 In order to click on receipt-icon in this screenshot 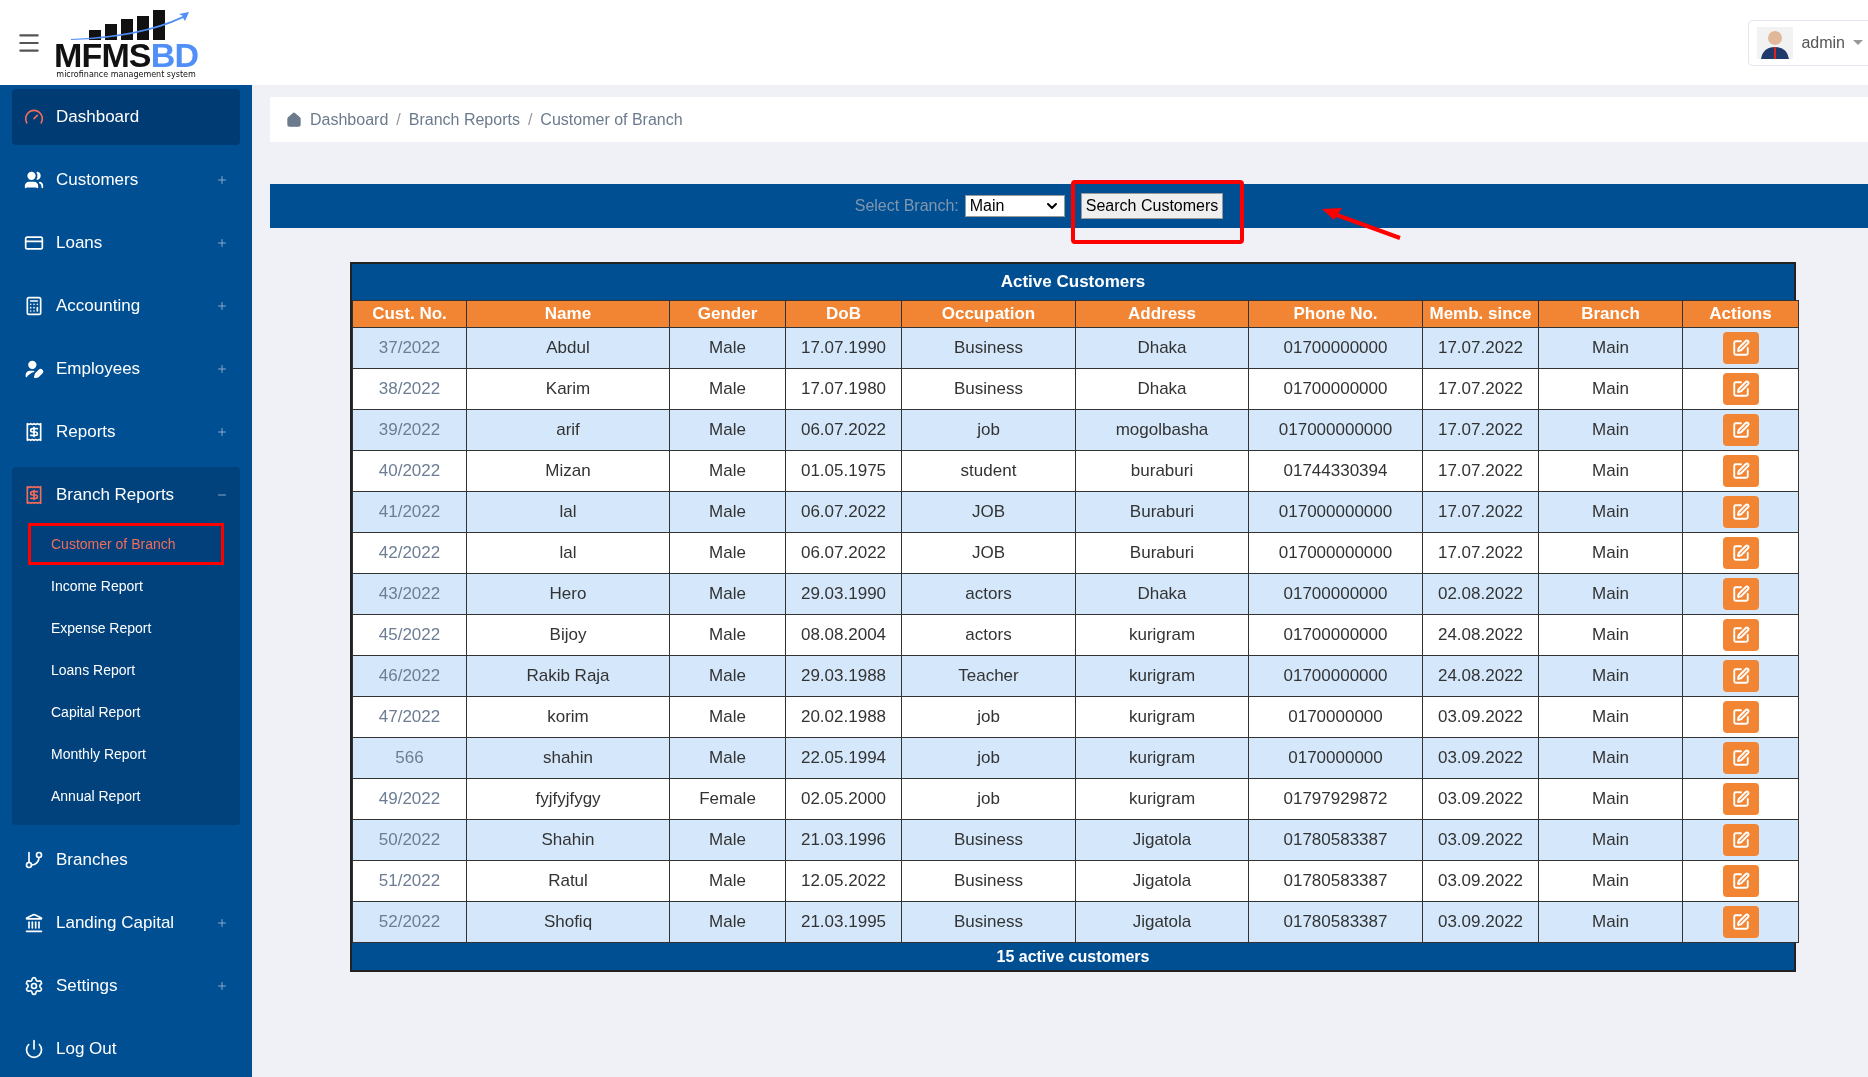, I will do `click(34, 432)`.